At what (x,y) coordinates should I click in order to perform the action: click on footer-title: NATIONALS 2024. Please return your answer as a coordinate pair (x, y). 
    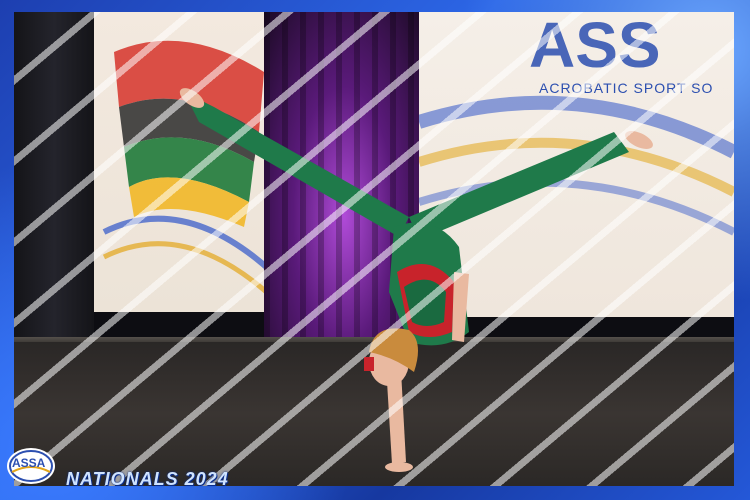
    Looking at the image, I should click on (147, 479).